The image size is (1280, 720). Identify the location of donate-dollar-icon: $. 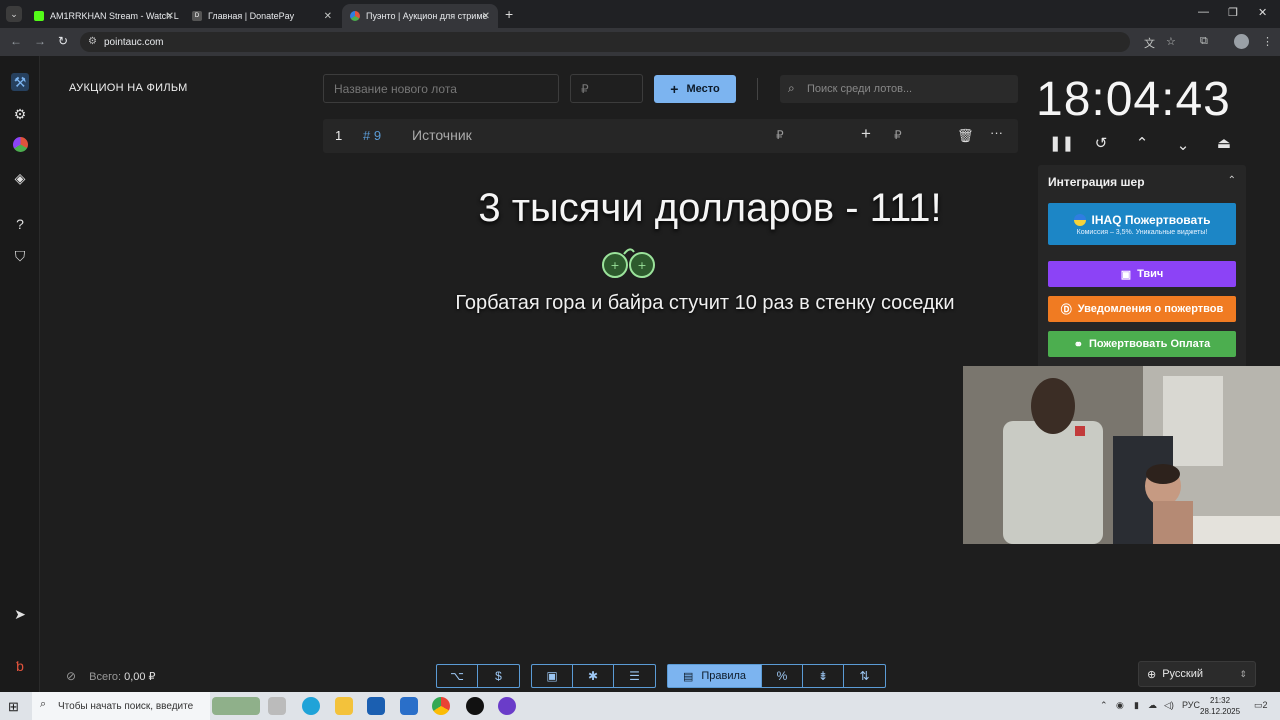
(498, 676).